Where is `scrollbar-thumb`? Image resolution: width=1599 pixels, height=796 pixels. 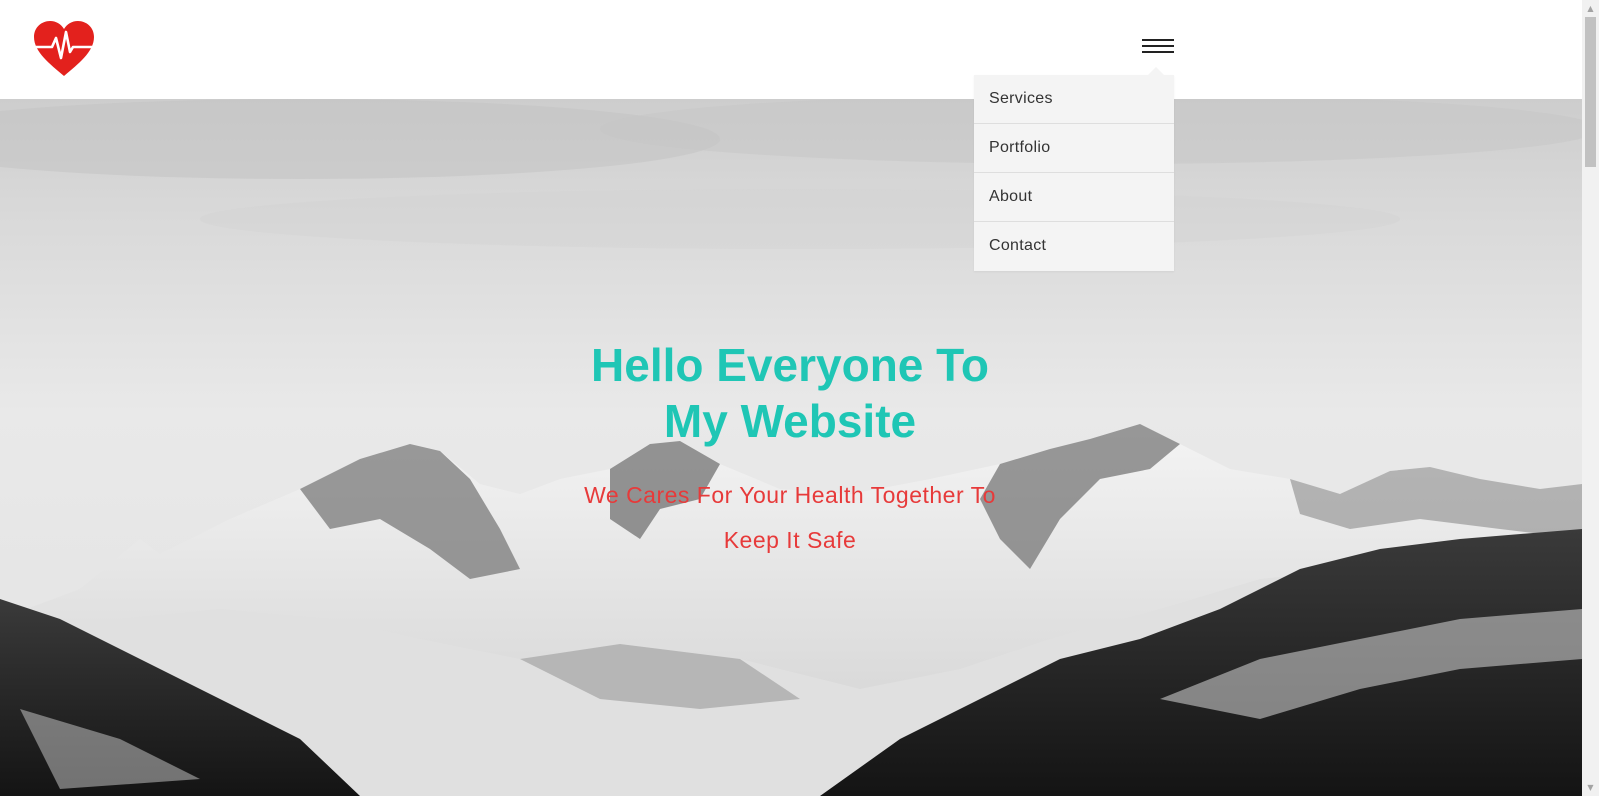
scrollbar-thumb is located at coordinates (1590, 92).